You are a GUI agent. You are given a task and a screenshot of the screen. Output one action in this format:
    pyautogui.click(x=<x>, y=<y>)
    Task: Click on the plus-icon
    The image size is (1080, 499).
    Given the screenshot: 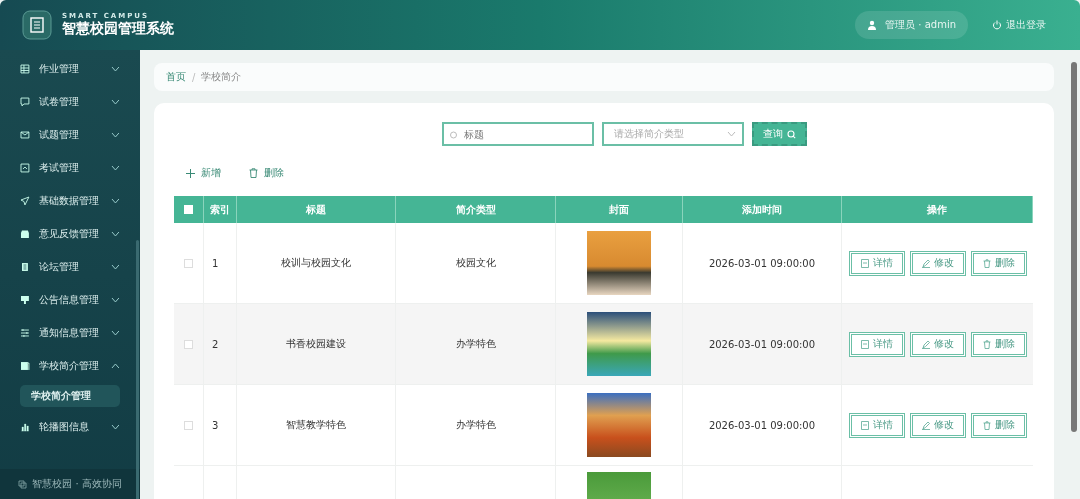 What is the action you would take?
    pyautogui.click(x=190, y=173)
    